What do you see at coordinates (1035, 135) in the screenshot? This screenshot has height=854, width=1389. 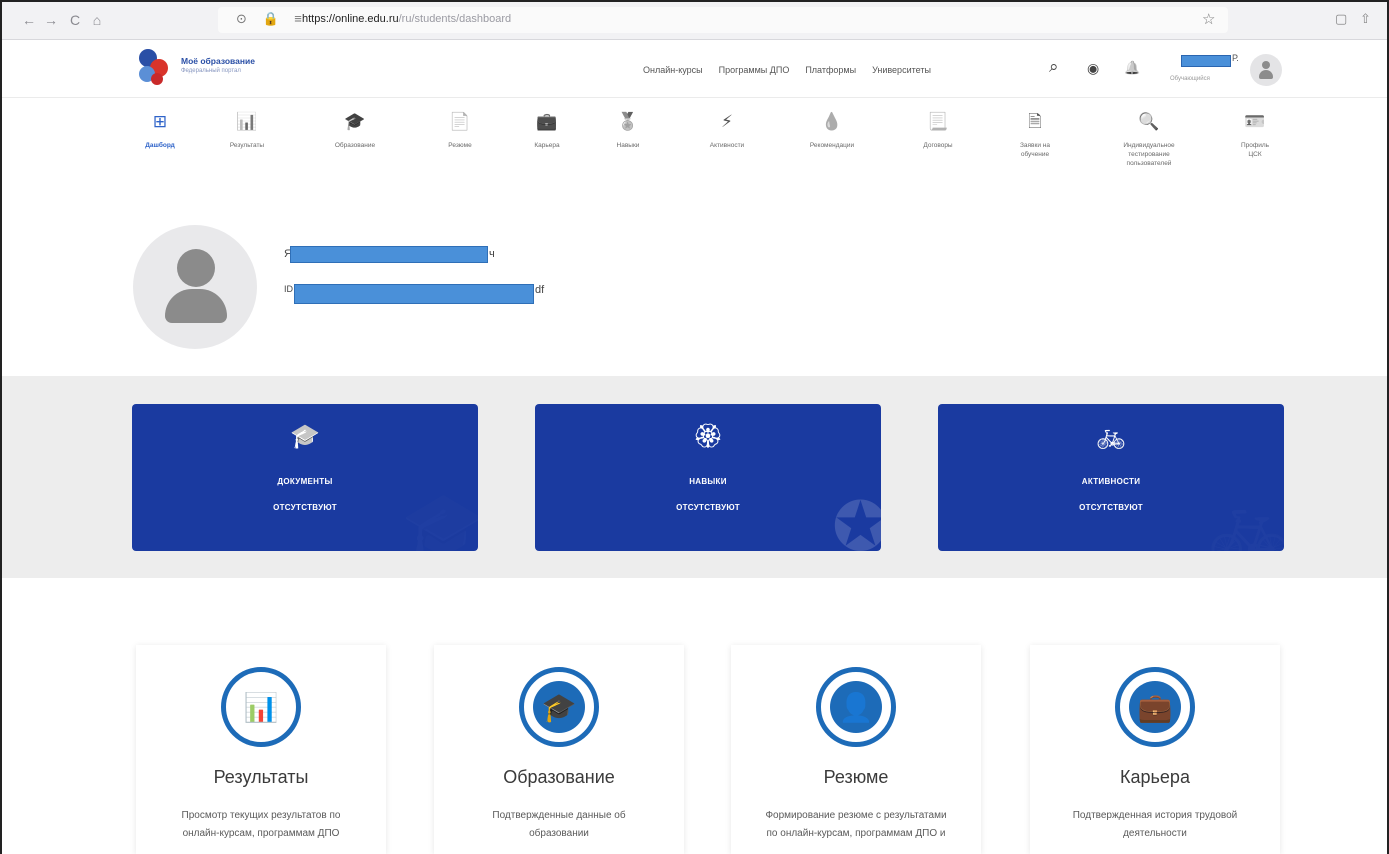 I see `tab-applications: 🗎 Заявки на обучение` at bounding box center [1035, 135].